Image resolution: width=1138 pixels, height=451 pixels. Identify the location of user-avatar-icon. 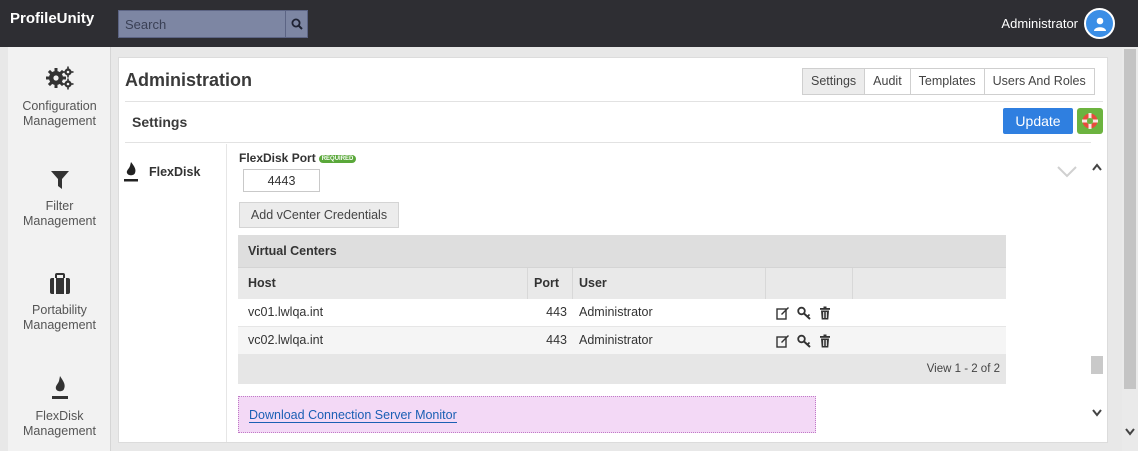
(1099, 24).